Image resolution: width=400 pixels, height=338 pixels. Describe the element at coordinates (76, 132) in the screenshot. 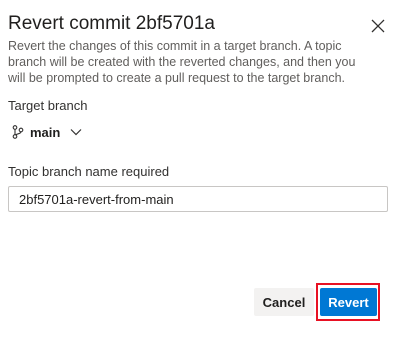

I see `chevron-down-icon` at that location.